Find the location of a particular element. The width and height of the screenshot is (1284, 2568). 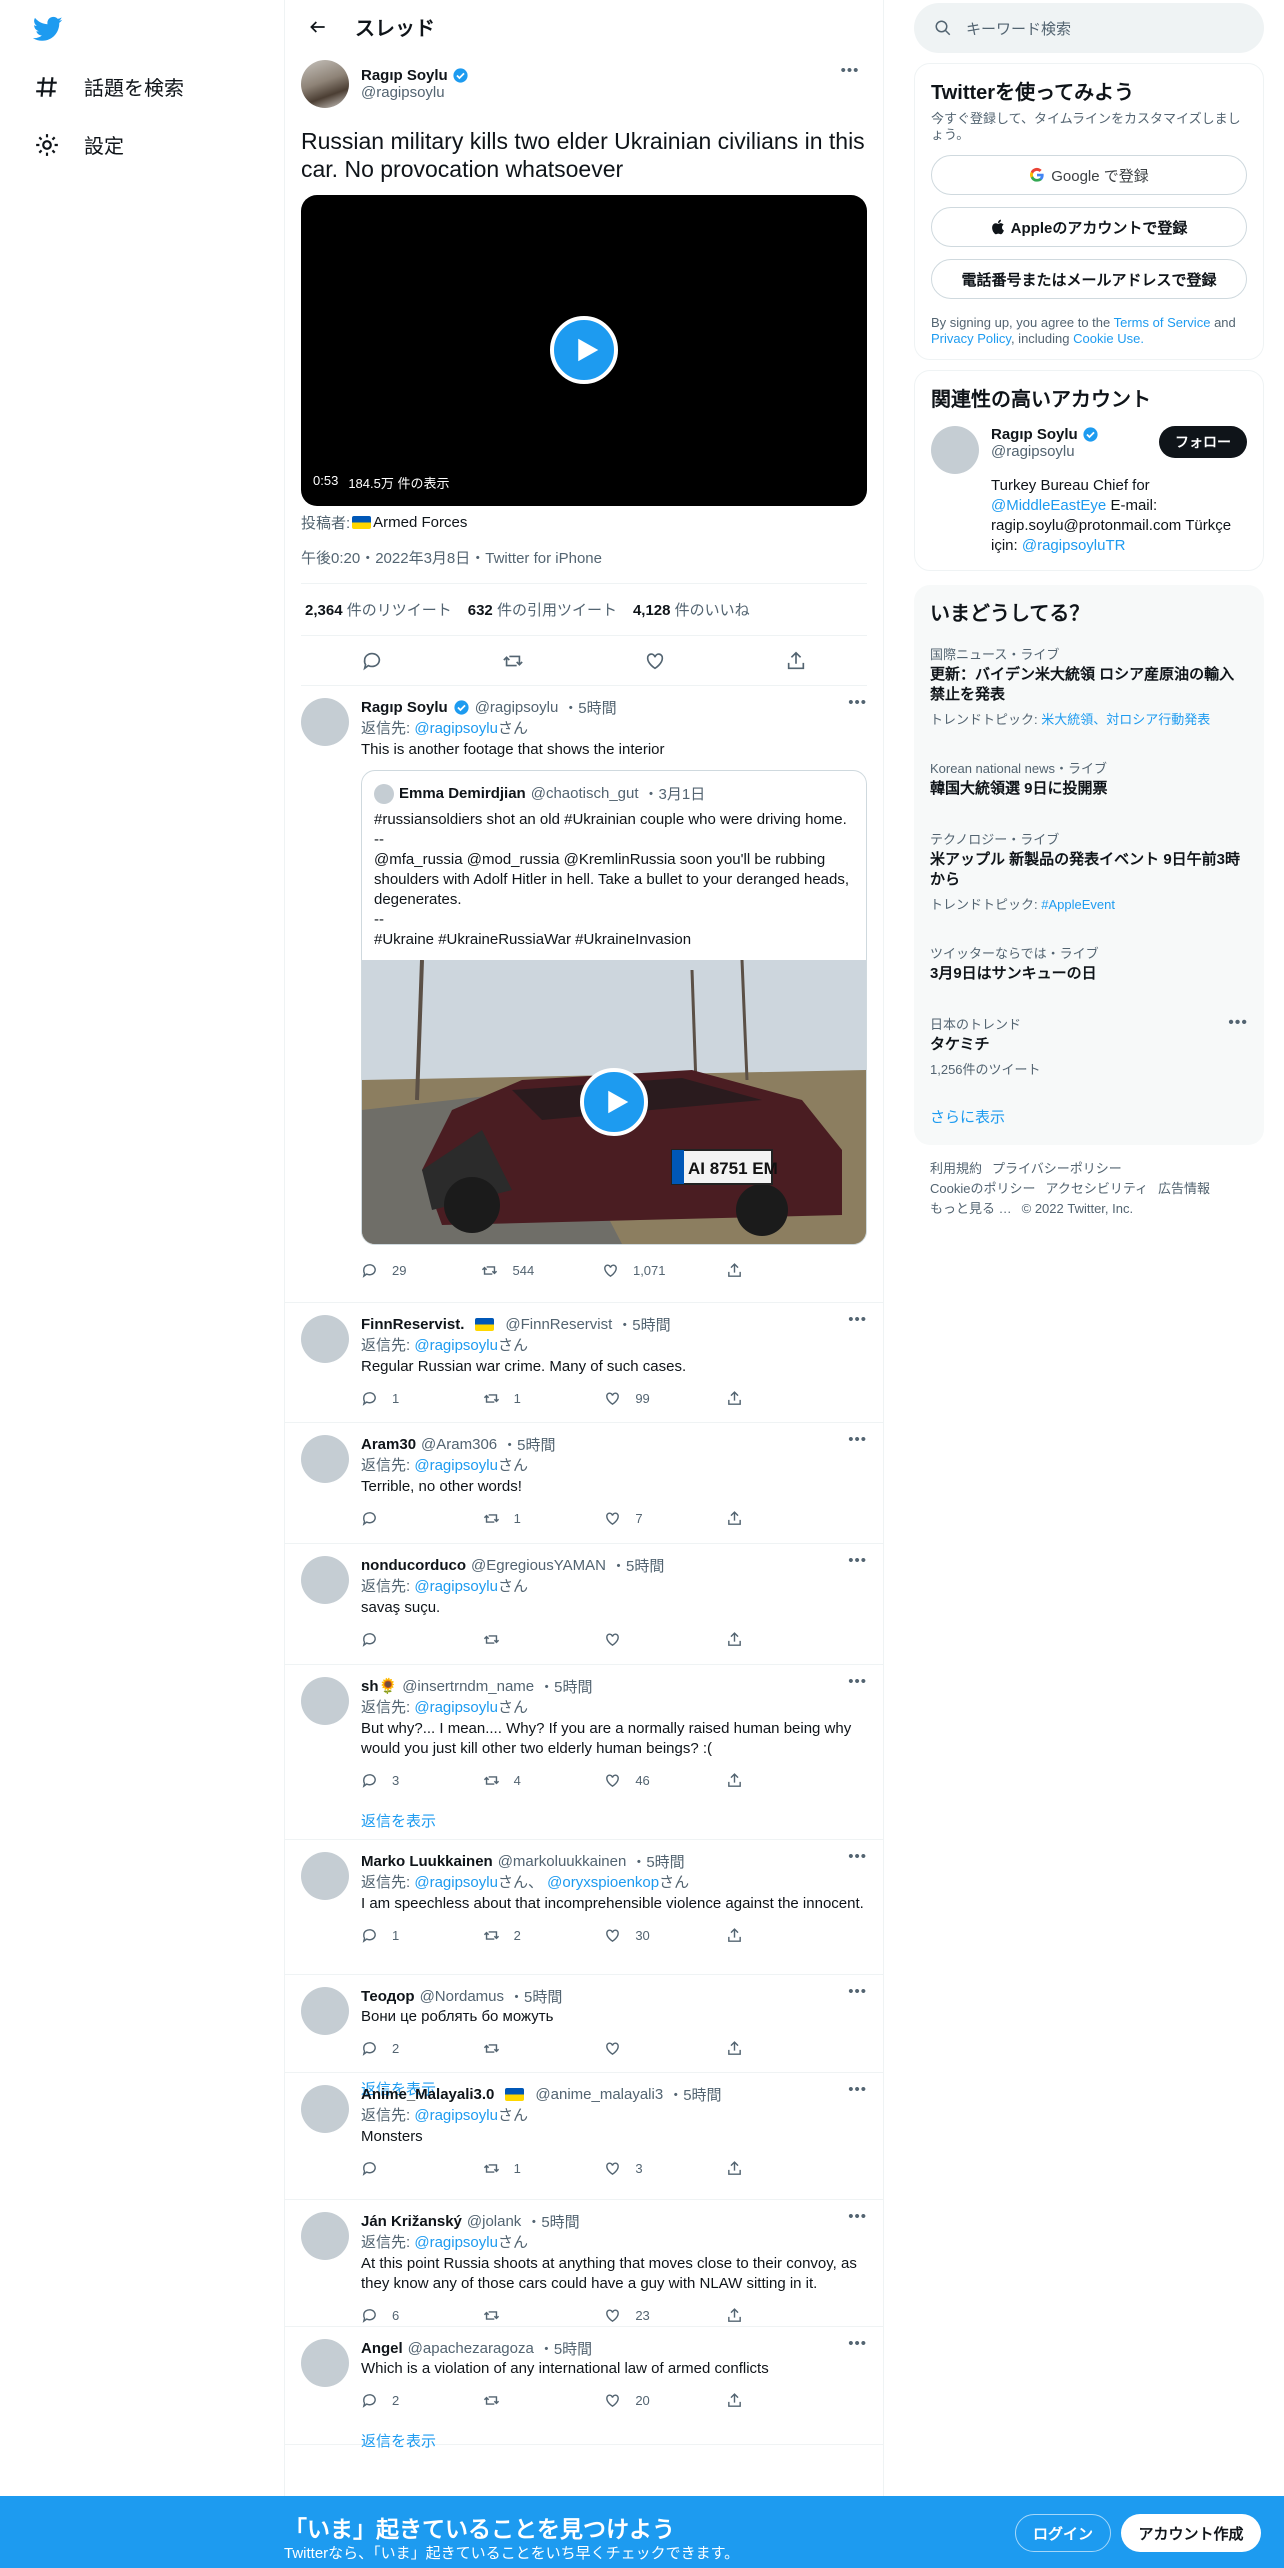

reply-handle: @jolank is located at coordinates (494, 2221).